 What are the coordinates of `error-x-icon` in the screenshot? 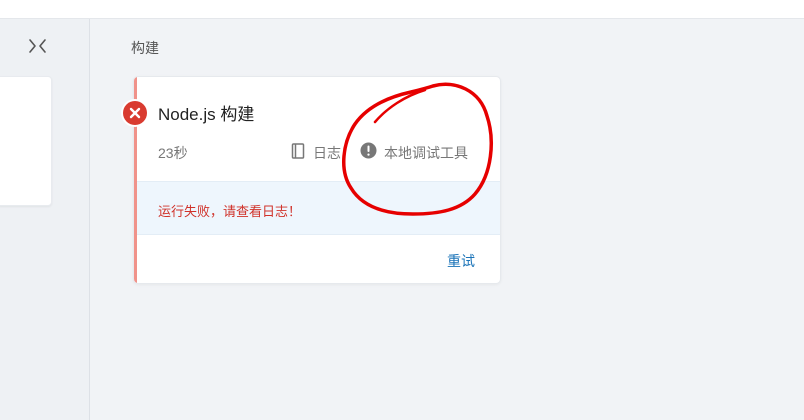 It's located at (135, 113).